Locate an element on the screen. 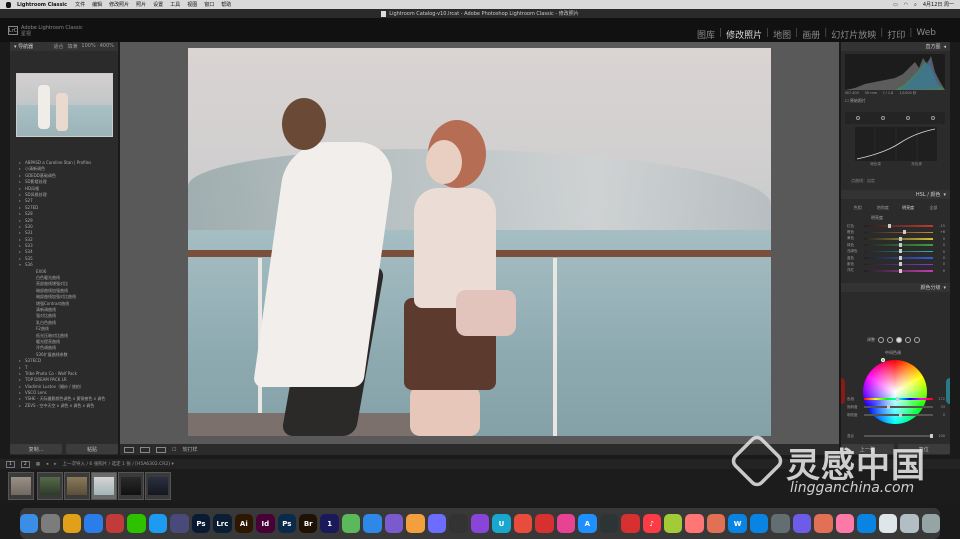 This screenshot has height=539, width=960. music-icon: ♪ is located at coordinates (651, 523).